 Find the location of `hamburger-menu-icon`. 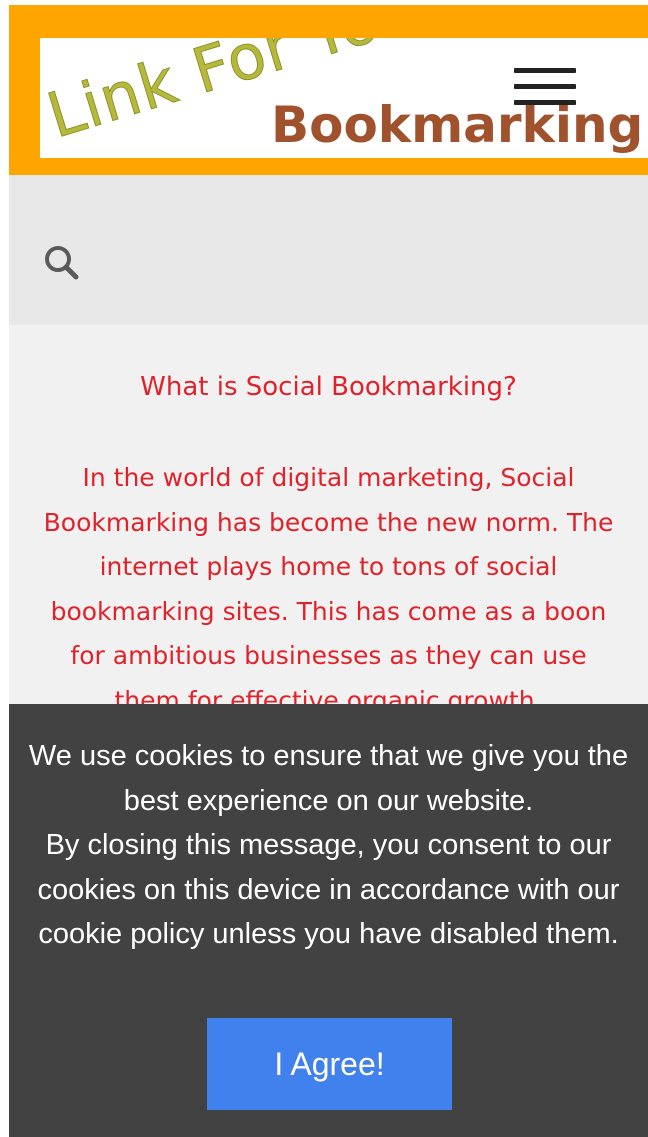

hamburger-menu-icon is located at coordinates (545, 88).